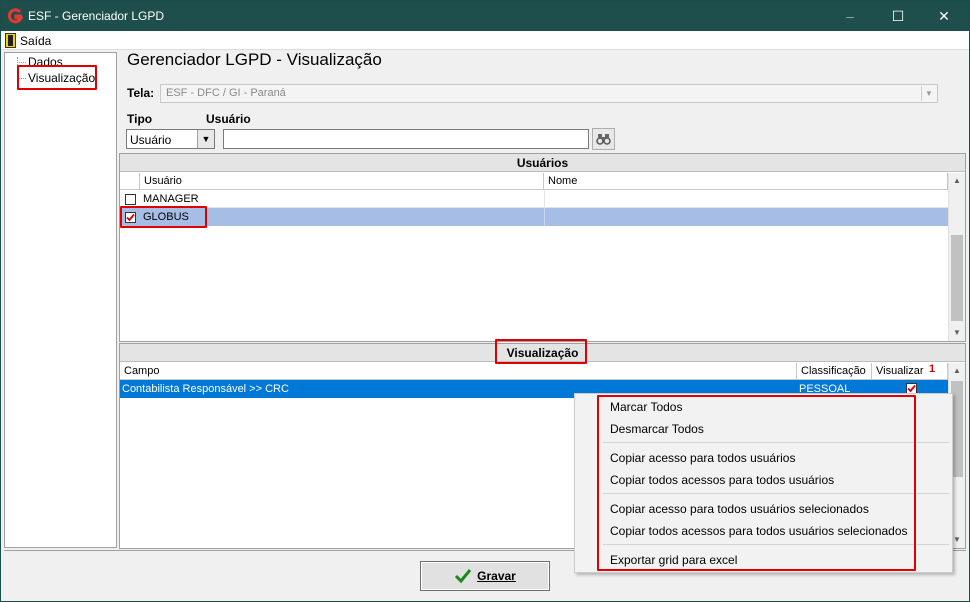  I want to click on usuario-input, so click(406, 139).